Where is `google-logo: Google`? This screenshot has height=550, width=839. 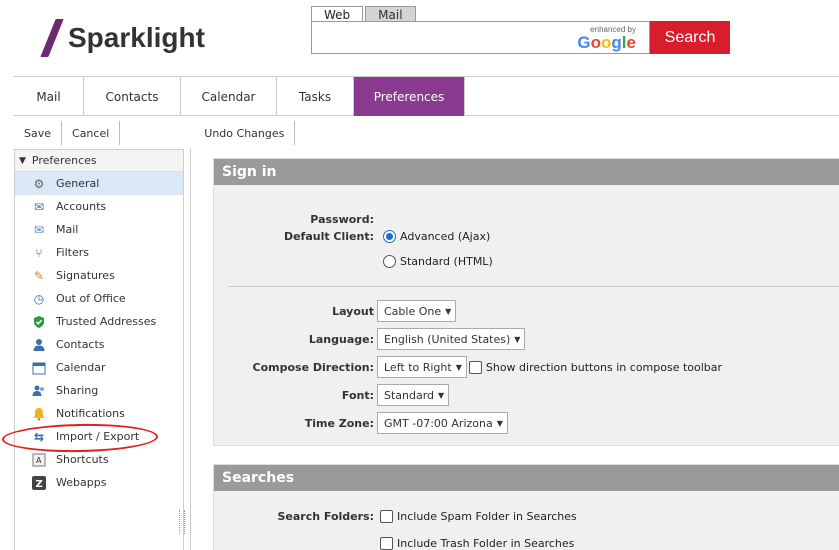
google-logo: Google is located at coordinates (606, 42).